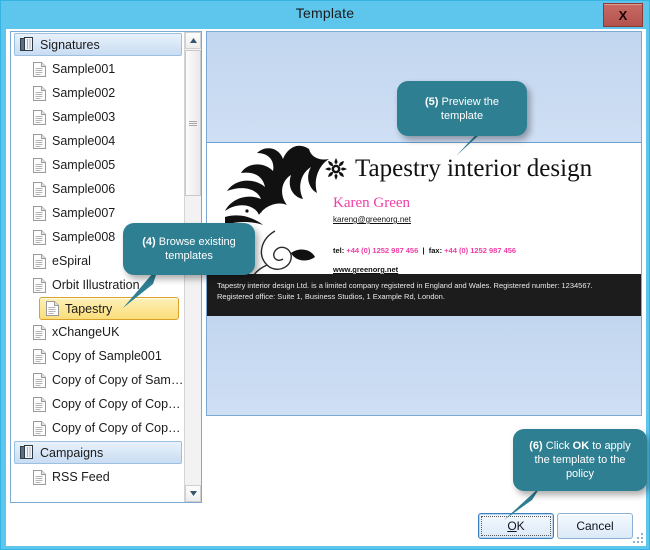 The image size is (650, 550). I want to click on tree-item-label: Sample003, so click(84, 117).